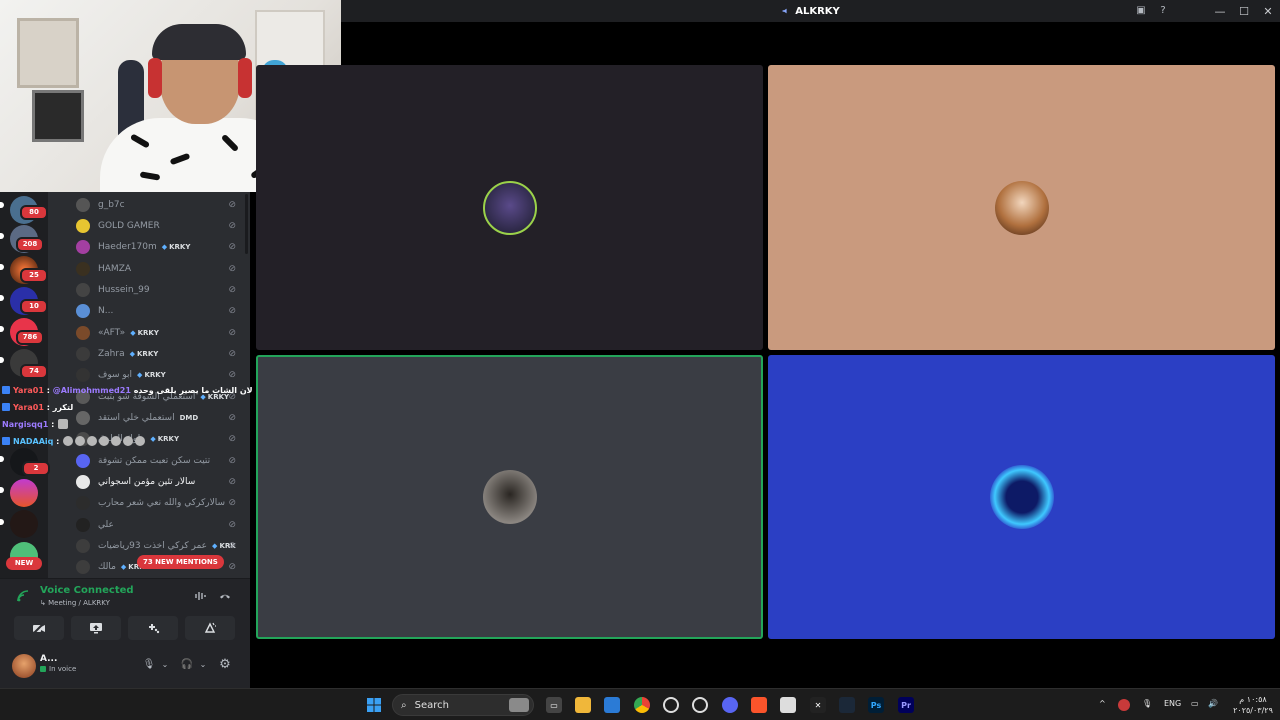  What do you see at coordinates (58, 669) in the screenshot?
I see `user-status: In voice` at bounding box center [58, 669].